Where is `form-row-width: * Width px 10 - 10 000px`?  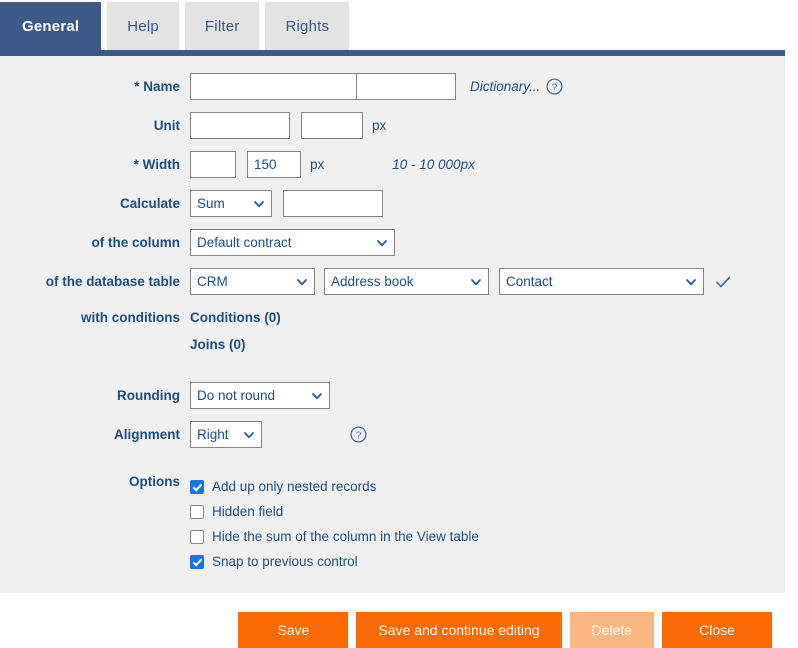
form-row-width: * Width px 10 - 10 000px is located at coordinates (392, 164).